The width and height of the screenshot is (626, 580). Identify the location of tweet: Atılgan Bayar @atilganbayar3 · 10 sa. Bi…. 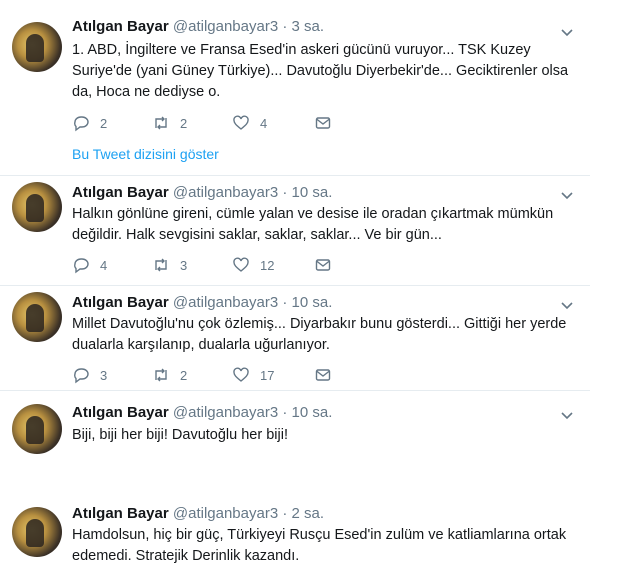
(295, 426).